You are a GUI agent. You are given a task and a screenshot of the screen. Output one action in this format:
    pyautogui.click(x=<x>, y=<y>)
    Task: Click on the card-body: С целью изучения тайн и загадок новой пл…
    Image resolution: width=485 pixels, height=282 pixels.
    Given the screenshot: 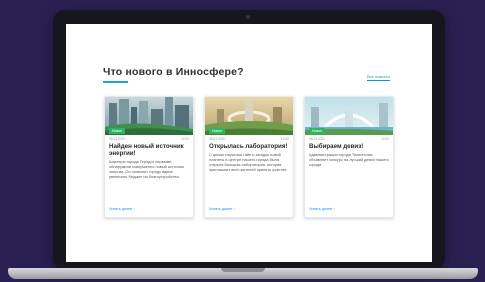 What is the action you would take?
    pyautogui.click(x=248, y=162)
    